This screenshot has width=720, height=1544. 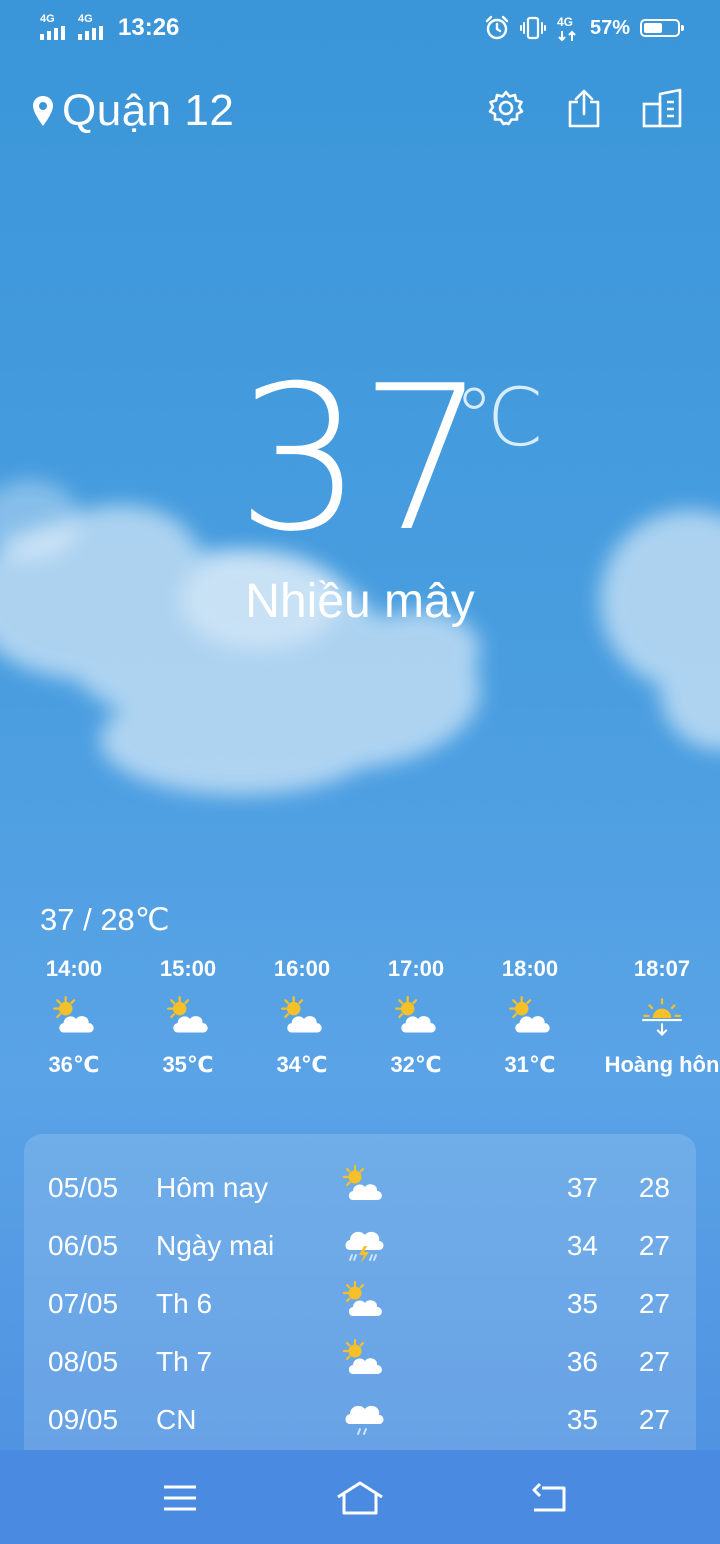 I want to click on status-left: 4G 4G 13:26, so click(x=109, y=28).